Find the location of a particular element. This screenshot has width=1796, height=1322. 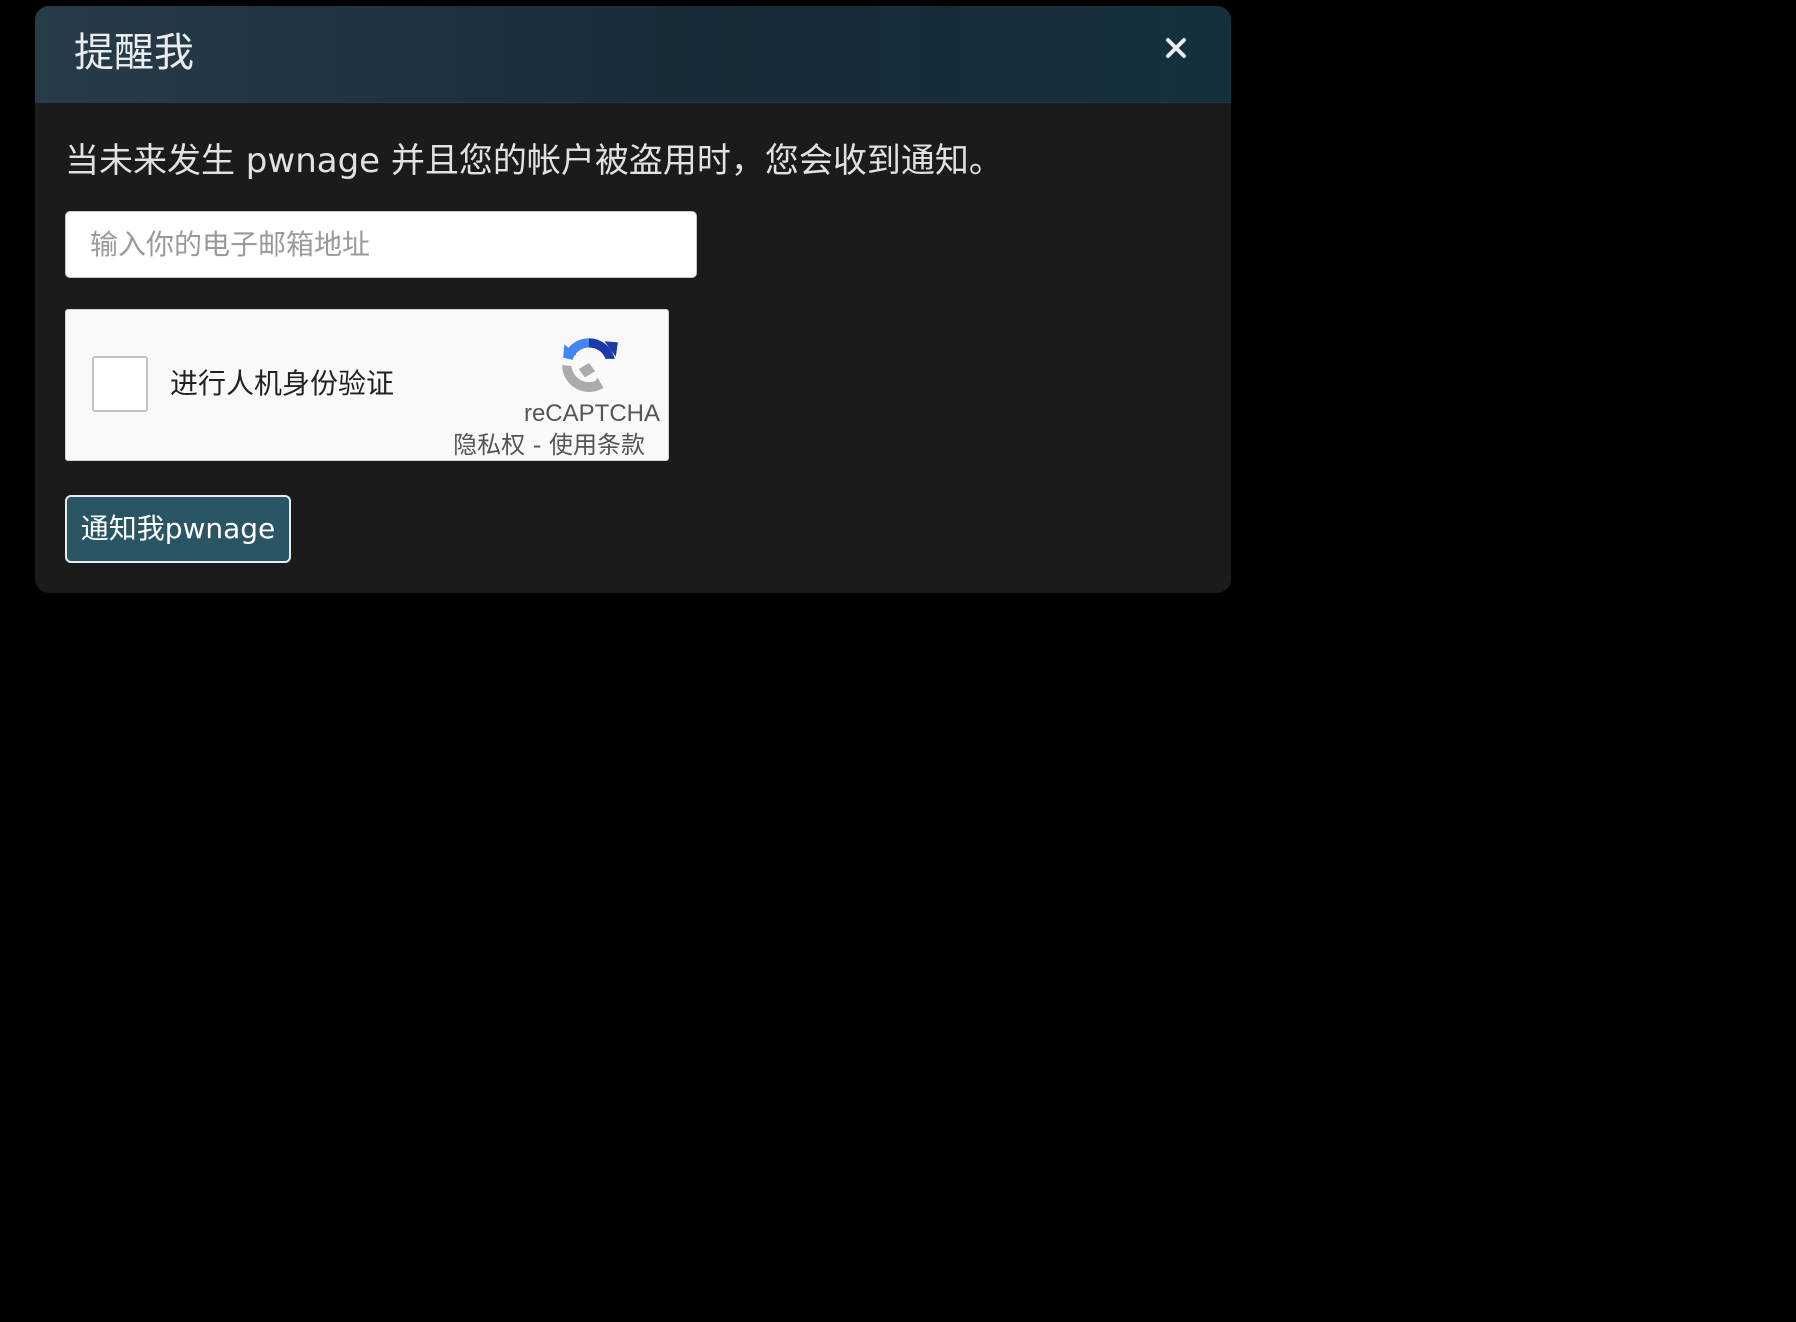

notify-me-button: 通知我pwnage is located at coordinates (178, 529).